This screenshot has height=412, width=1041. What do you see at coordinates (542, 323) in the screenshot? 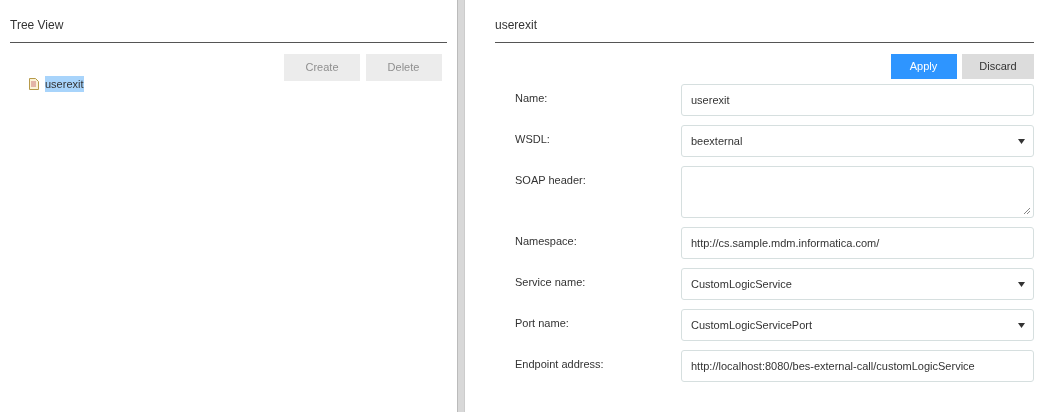
I see `field-label: Port name:` at bounding box center [542, 323].